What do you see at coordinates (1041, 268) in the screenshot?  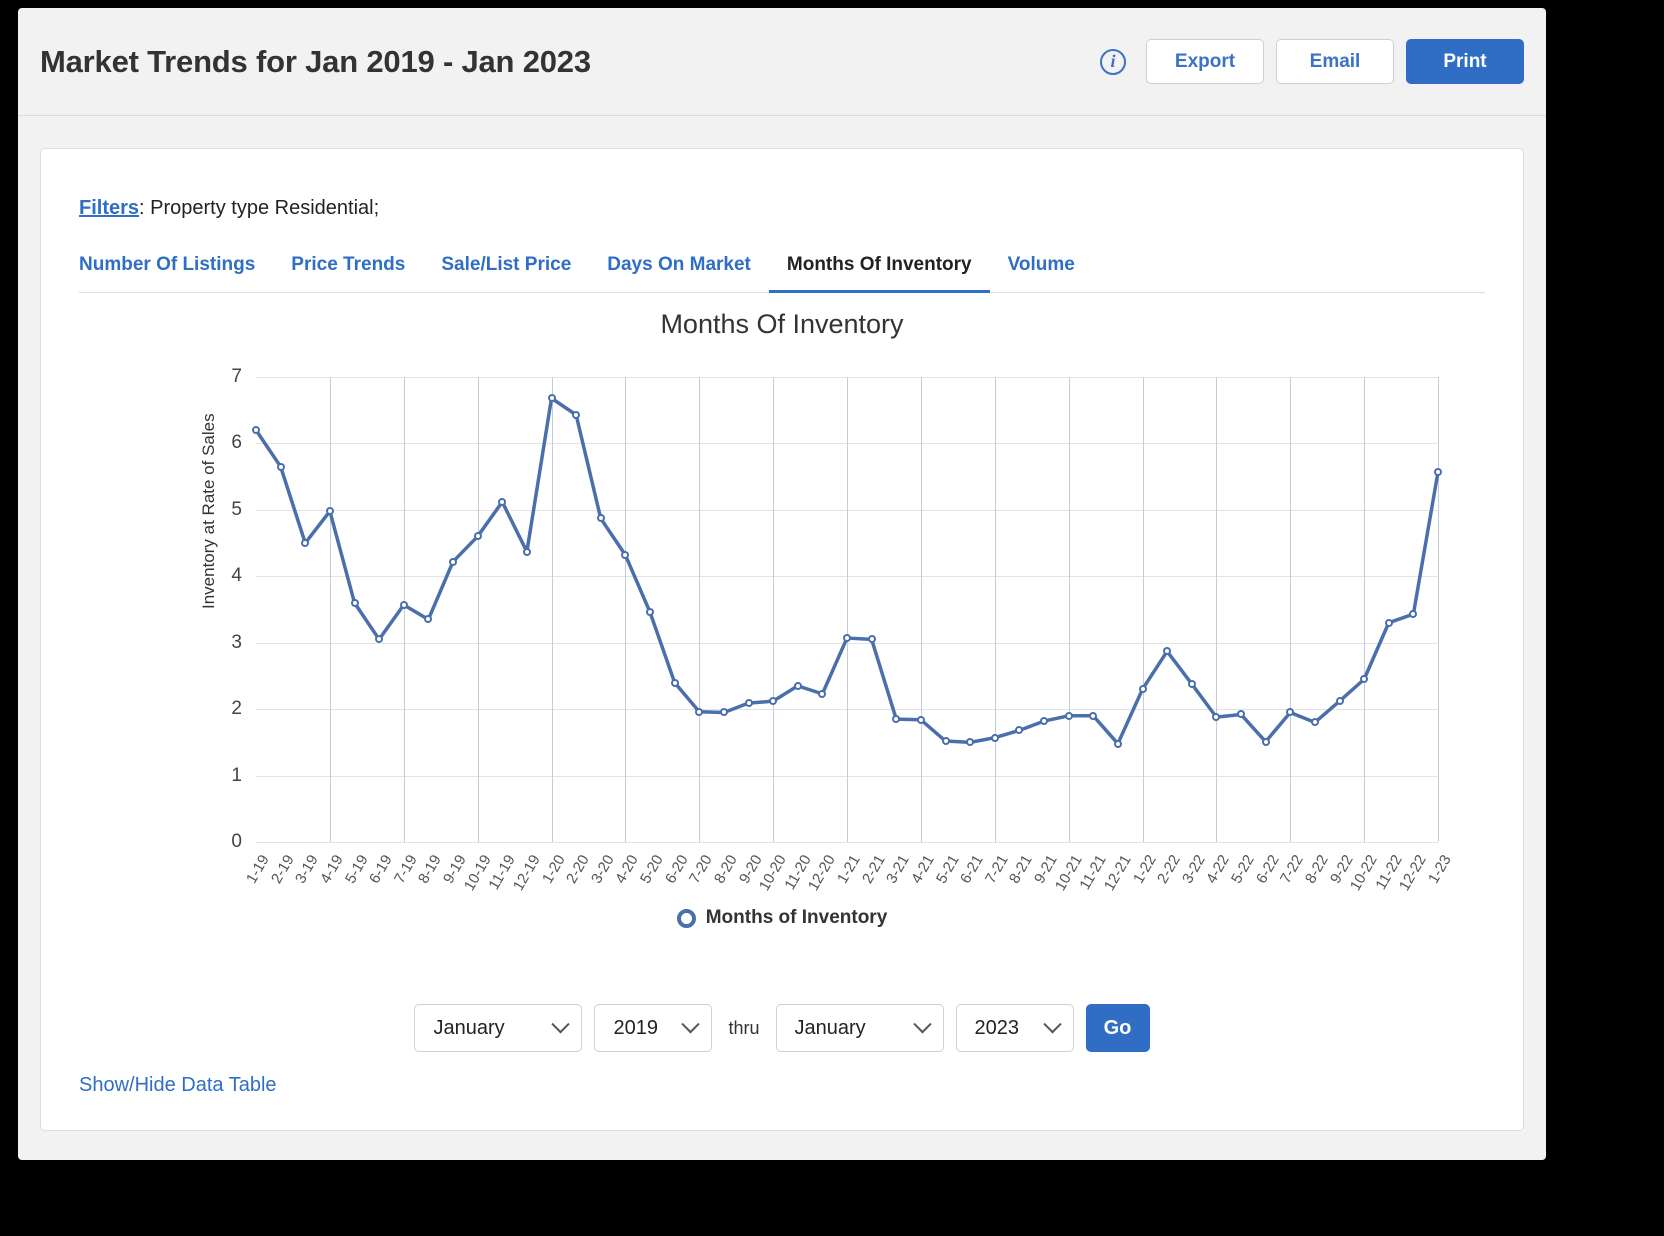 I see `tab-volume: Volume` at bounding box center [1041, 268].